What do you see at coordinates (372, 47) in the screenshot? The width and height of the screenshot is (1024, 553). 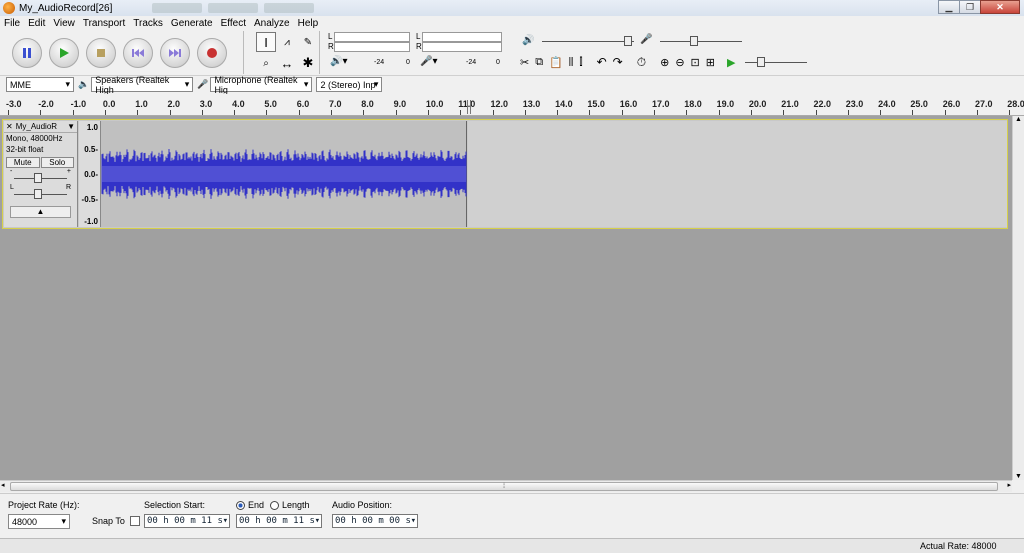 I see `playback-meter-right` at bounding box center [372, 47].